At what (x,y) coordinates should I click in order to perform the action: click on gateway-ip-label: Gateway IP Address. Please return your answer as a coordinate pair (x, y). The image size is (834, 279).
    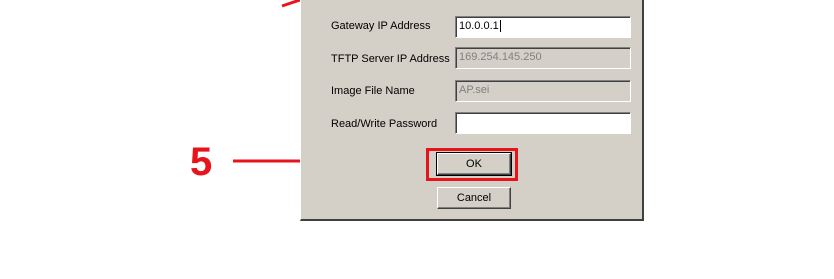
    Looking at the image, I should click on (381, 26).